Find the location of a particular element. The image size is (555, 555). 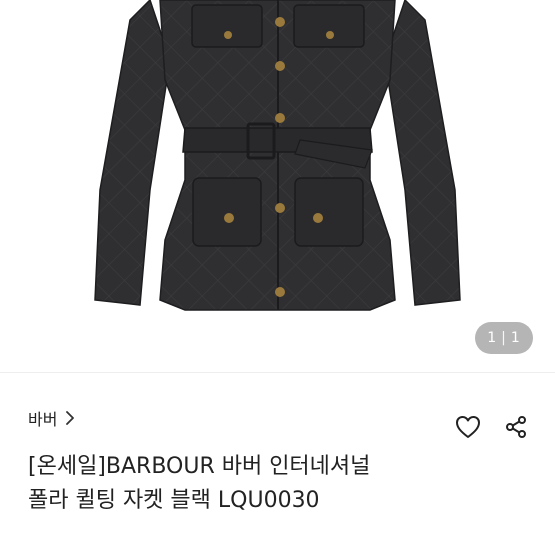

section-divider is located at coordinates (277, 372).